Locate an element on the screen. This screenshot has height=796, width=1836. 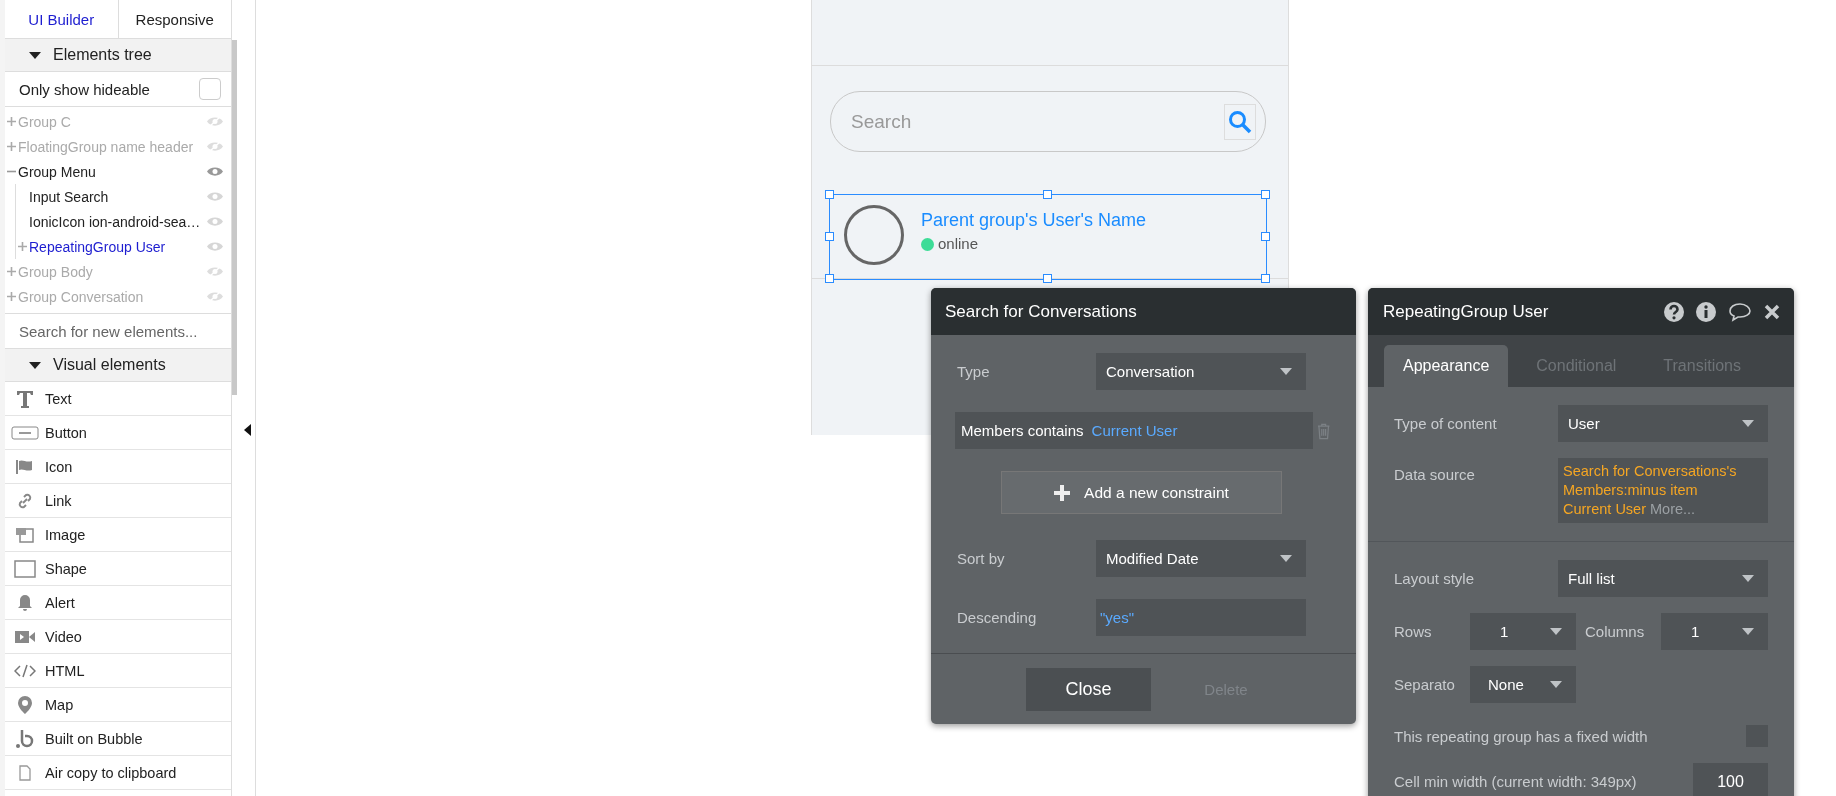
close-button: Close is located at coordinates (1088, 689).